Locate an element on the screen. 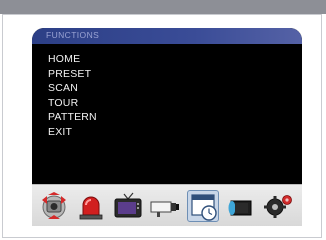 The image size is (326, 240). monitor-icon is located at coordinates (128, 206).